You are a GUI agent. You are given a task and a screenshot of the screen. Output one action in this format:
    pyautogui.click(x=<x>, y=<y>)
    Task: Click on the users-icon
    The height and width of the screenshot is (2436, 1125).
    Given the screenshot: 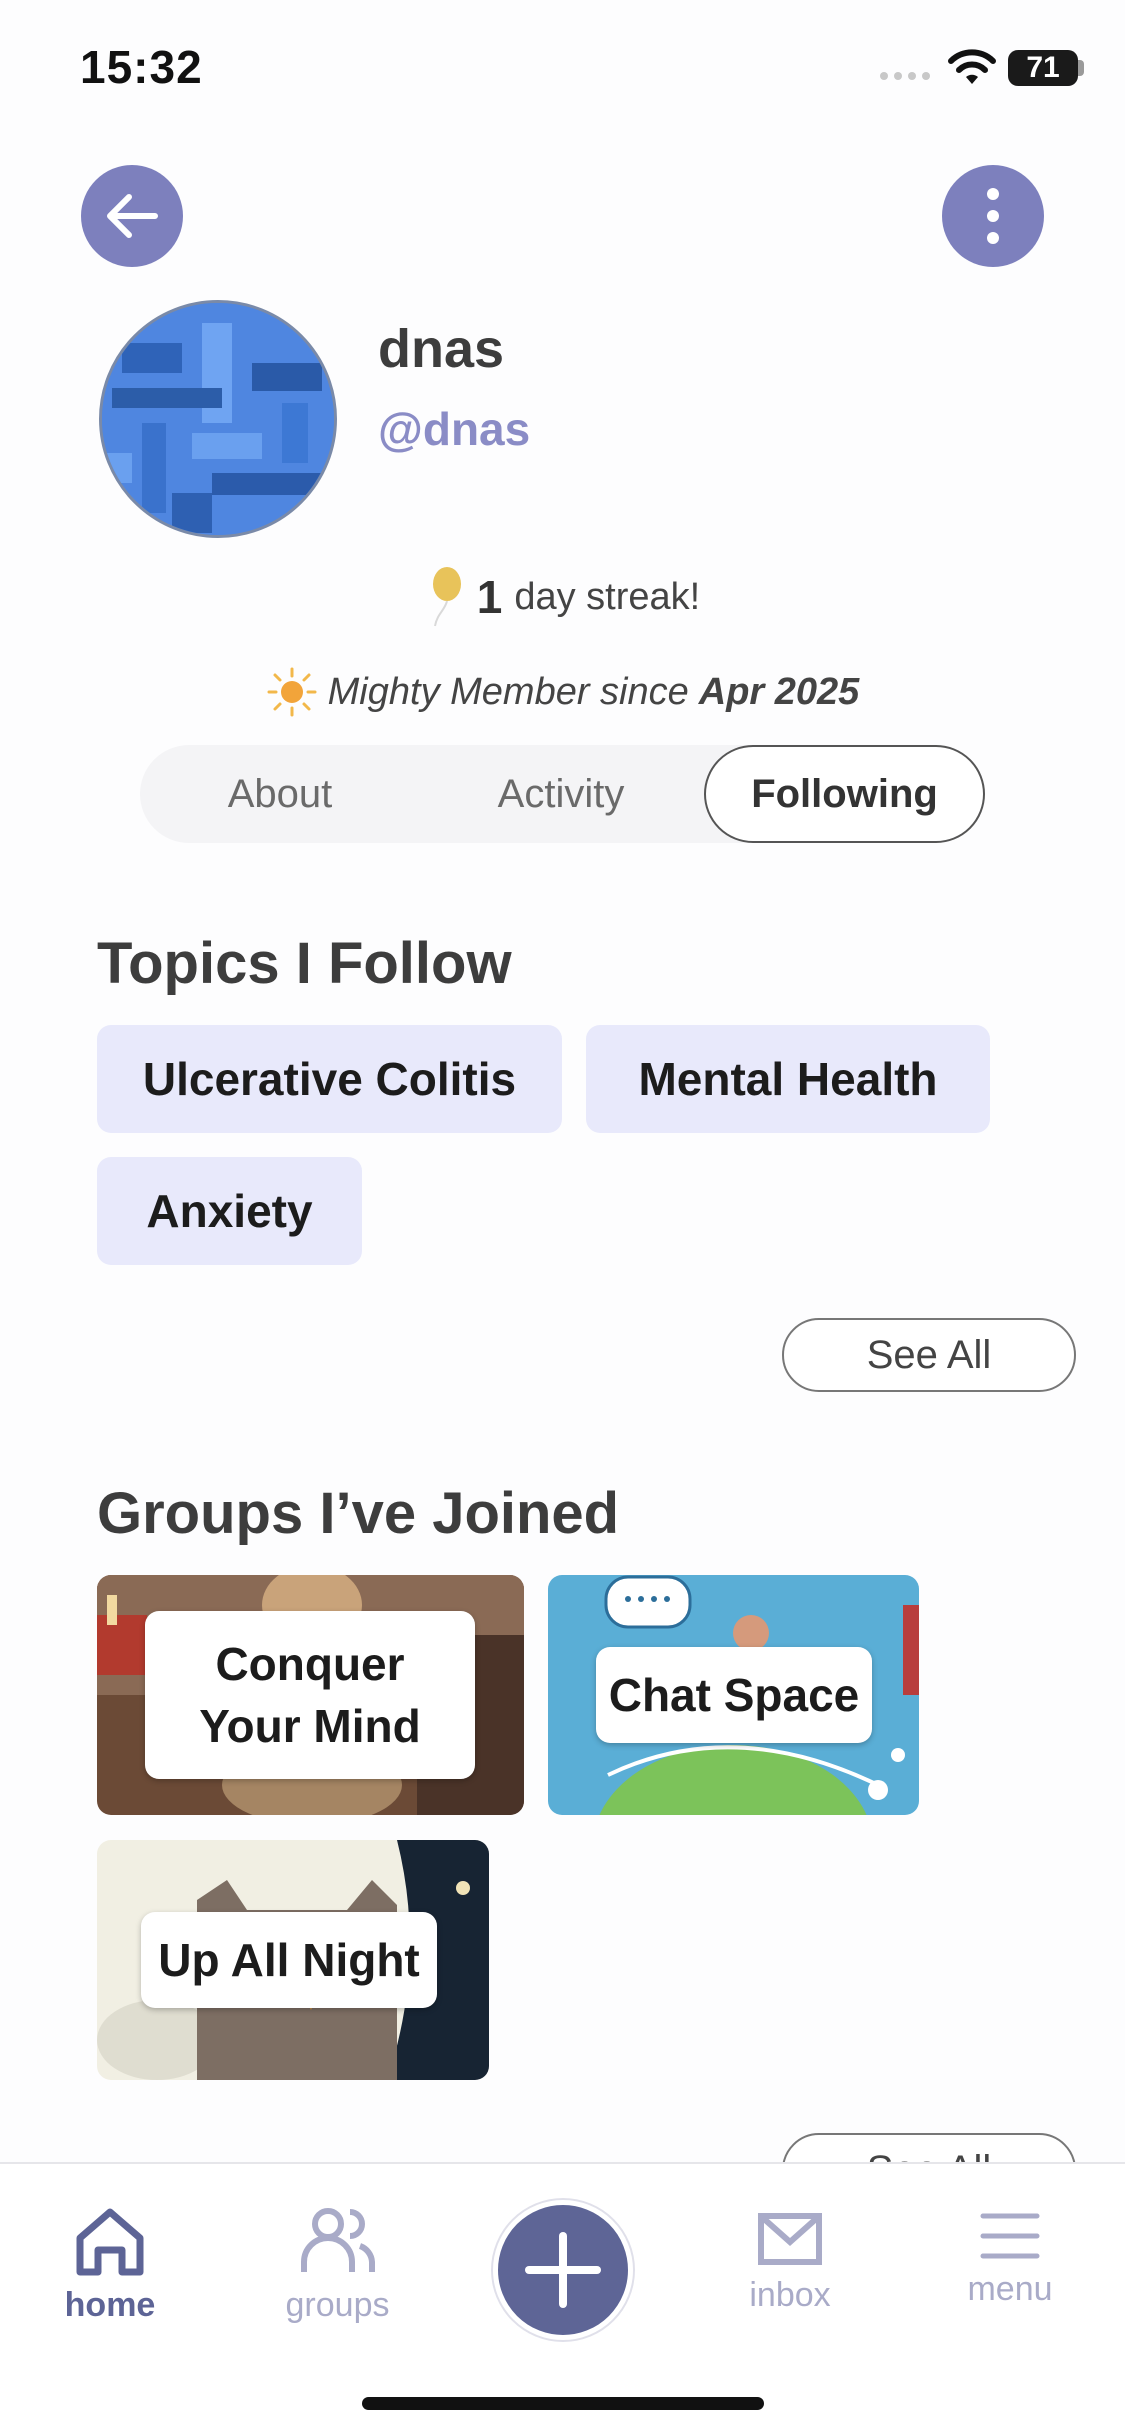 What is the action you would take?
    pyautogui.click(x=337, y=2240)
    